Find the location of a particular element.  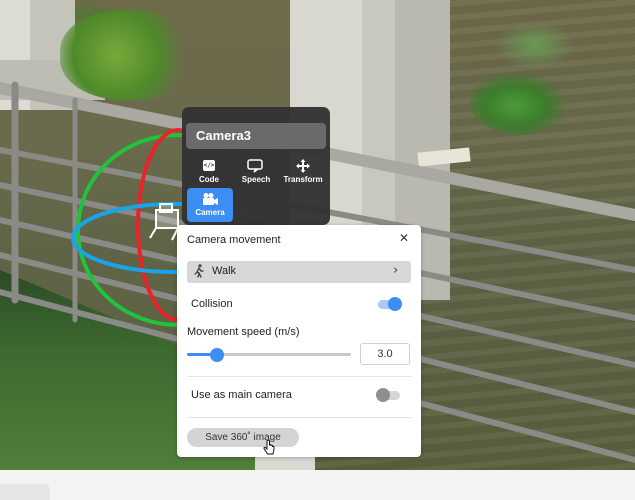

walking-person-icon is located at coordinates (199, 272).